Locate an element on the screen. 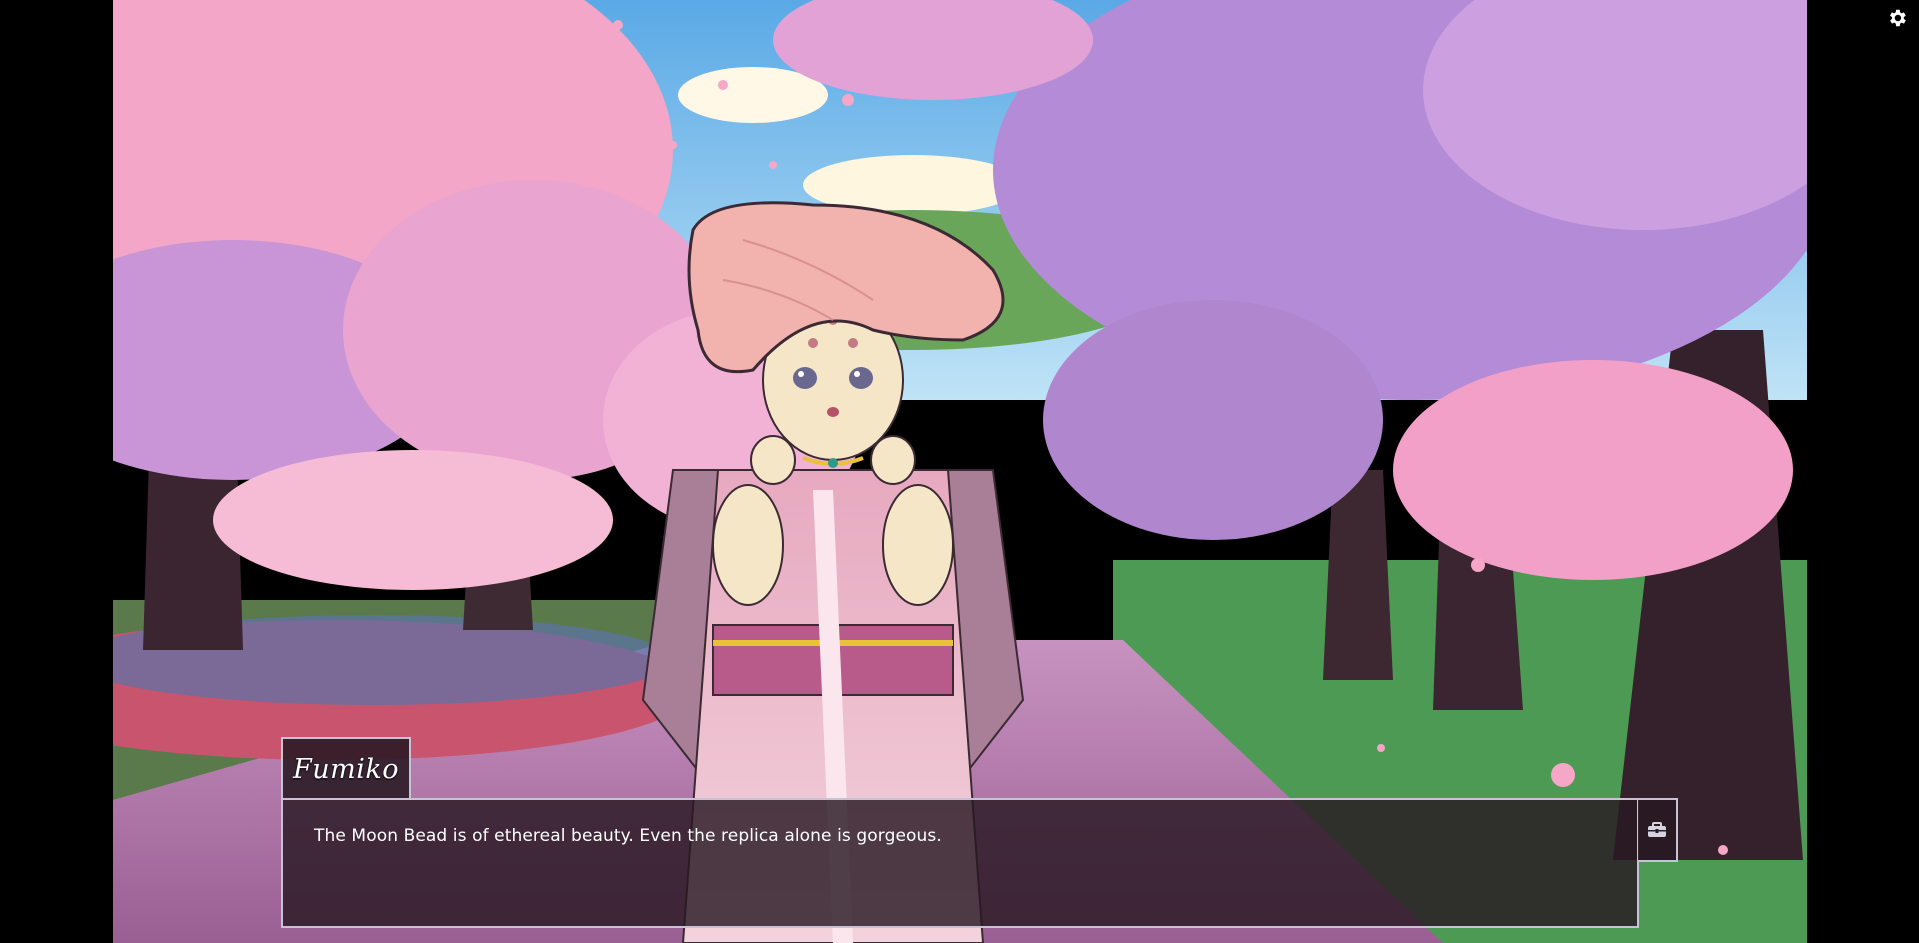  settings-button is located at coordinates (1897, 18).